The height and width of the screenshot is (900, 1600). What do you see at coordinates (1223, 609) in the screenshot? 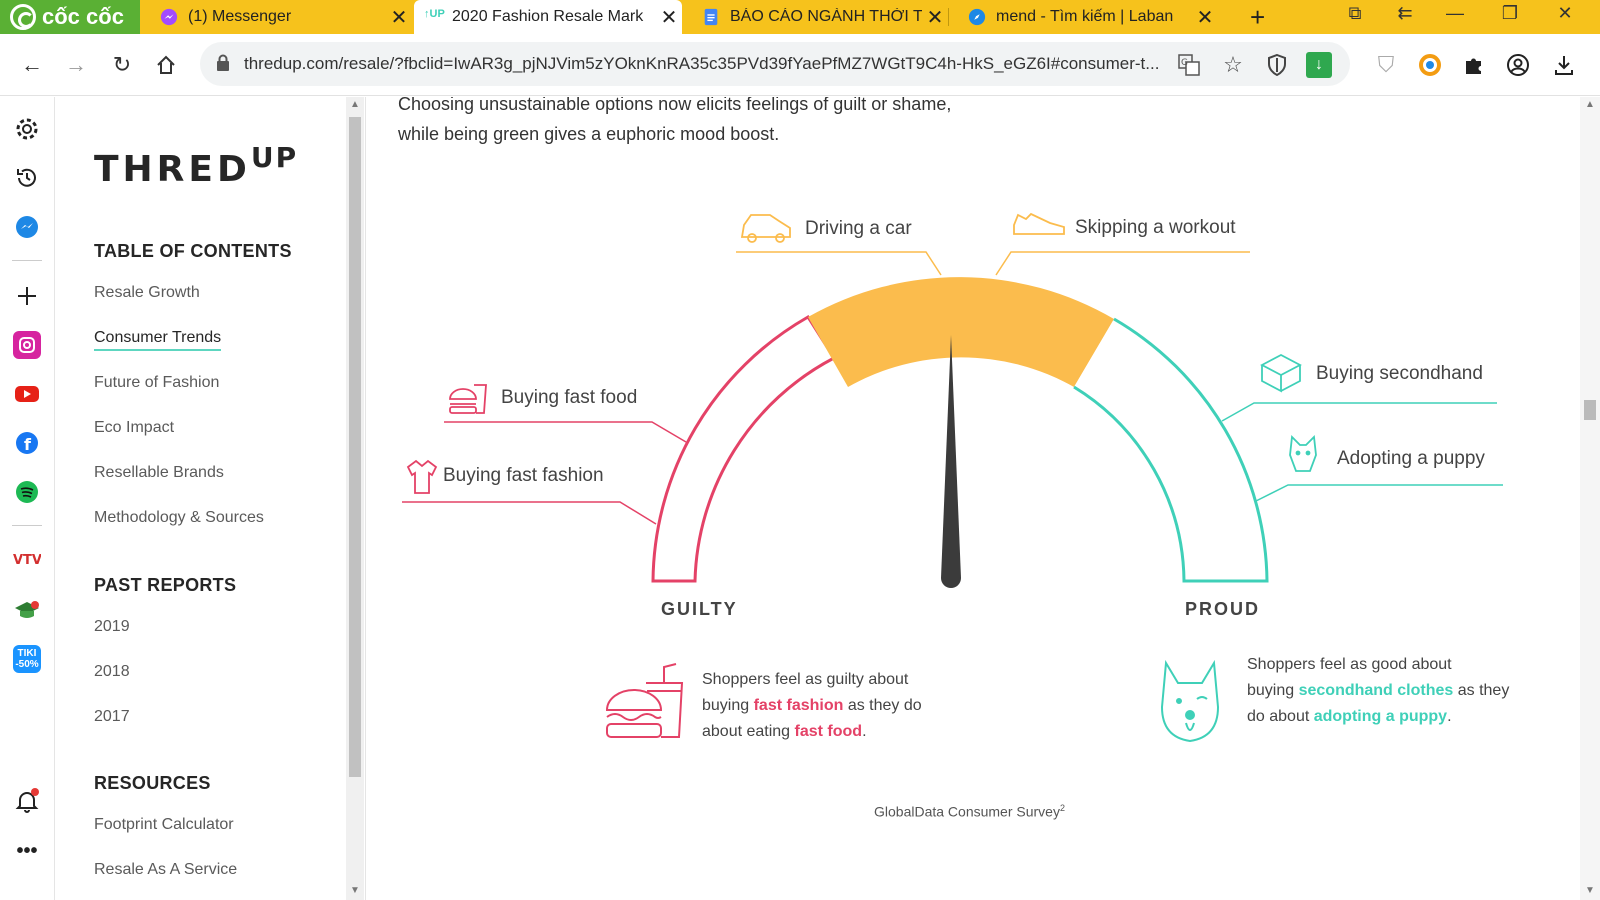
I see `axis-label-proud: PROUD` at bounding box center [1223, 609].